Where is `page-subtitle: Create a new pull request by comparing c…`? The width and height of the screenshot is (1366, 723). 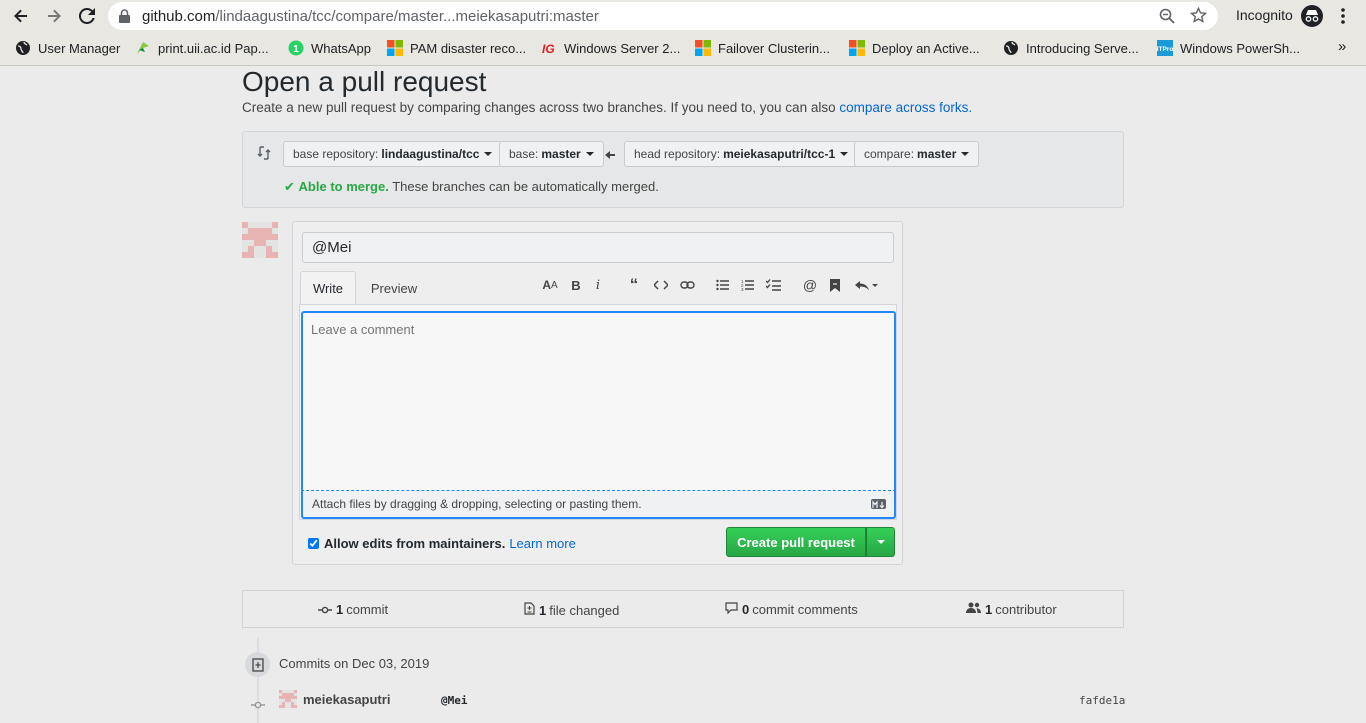 page-subtitle: Create a new pull request by comparing c… is located at coordinates (607, 107).